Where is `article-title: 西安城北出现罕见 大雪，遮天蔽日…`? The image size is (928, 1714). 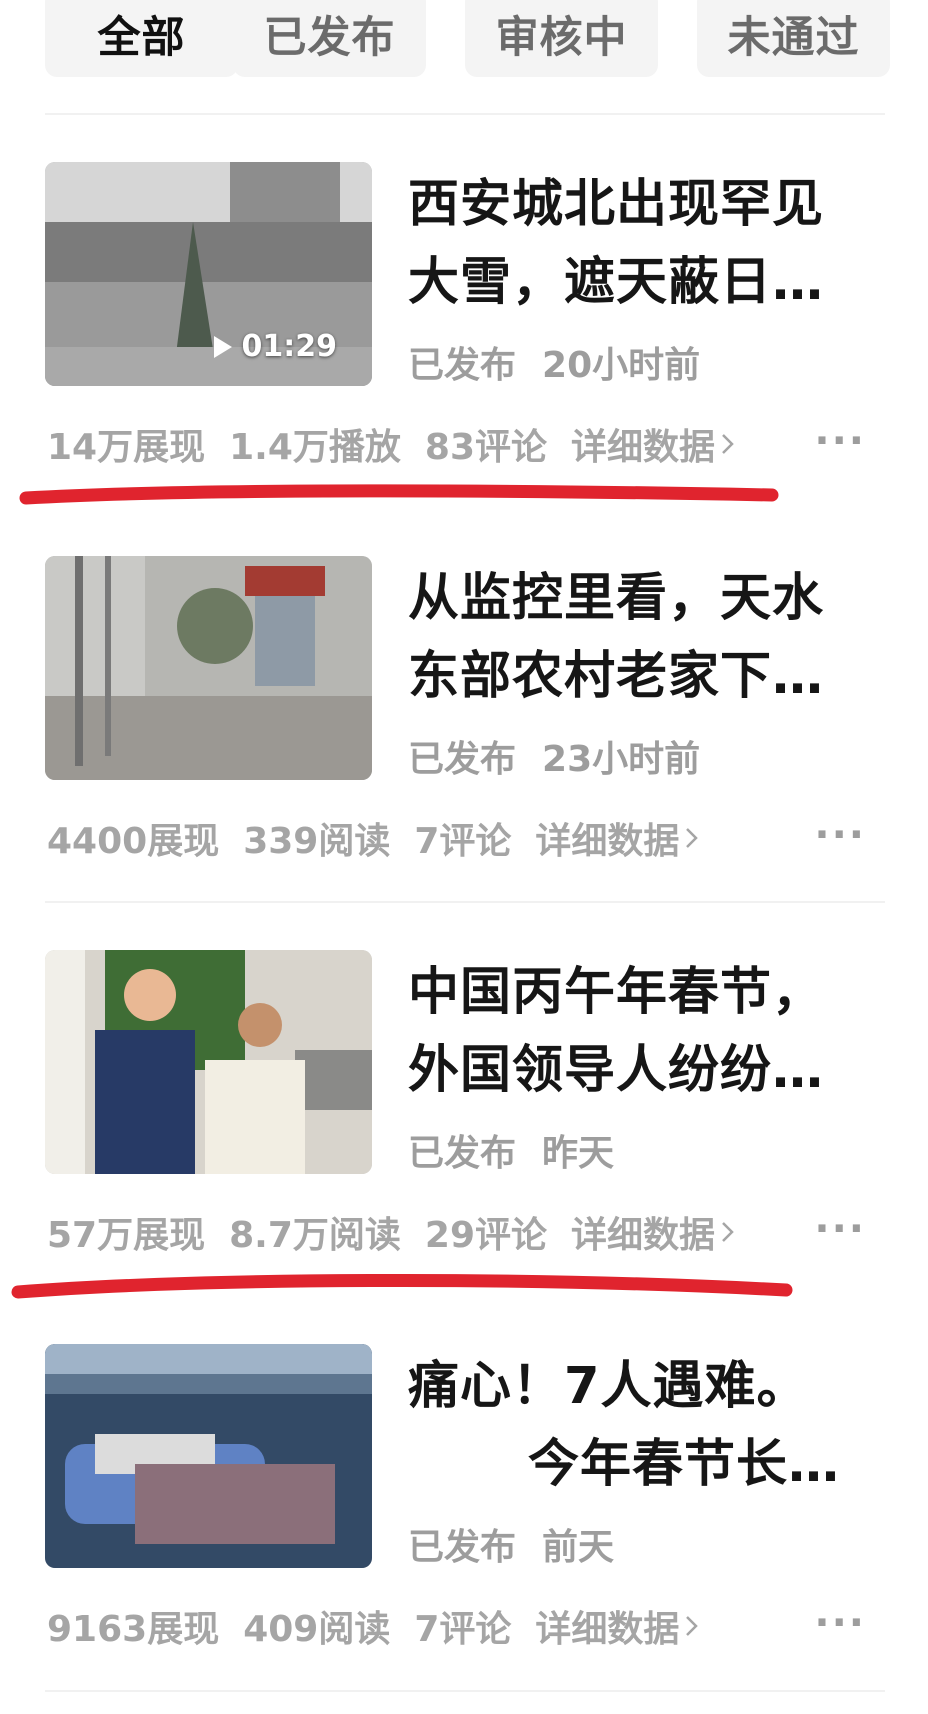 article-title: 西安城北出现罕见 大雪，遮天蔽日… is located at coordinates (643, 244).